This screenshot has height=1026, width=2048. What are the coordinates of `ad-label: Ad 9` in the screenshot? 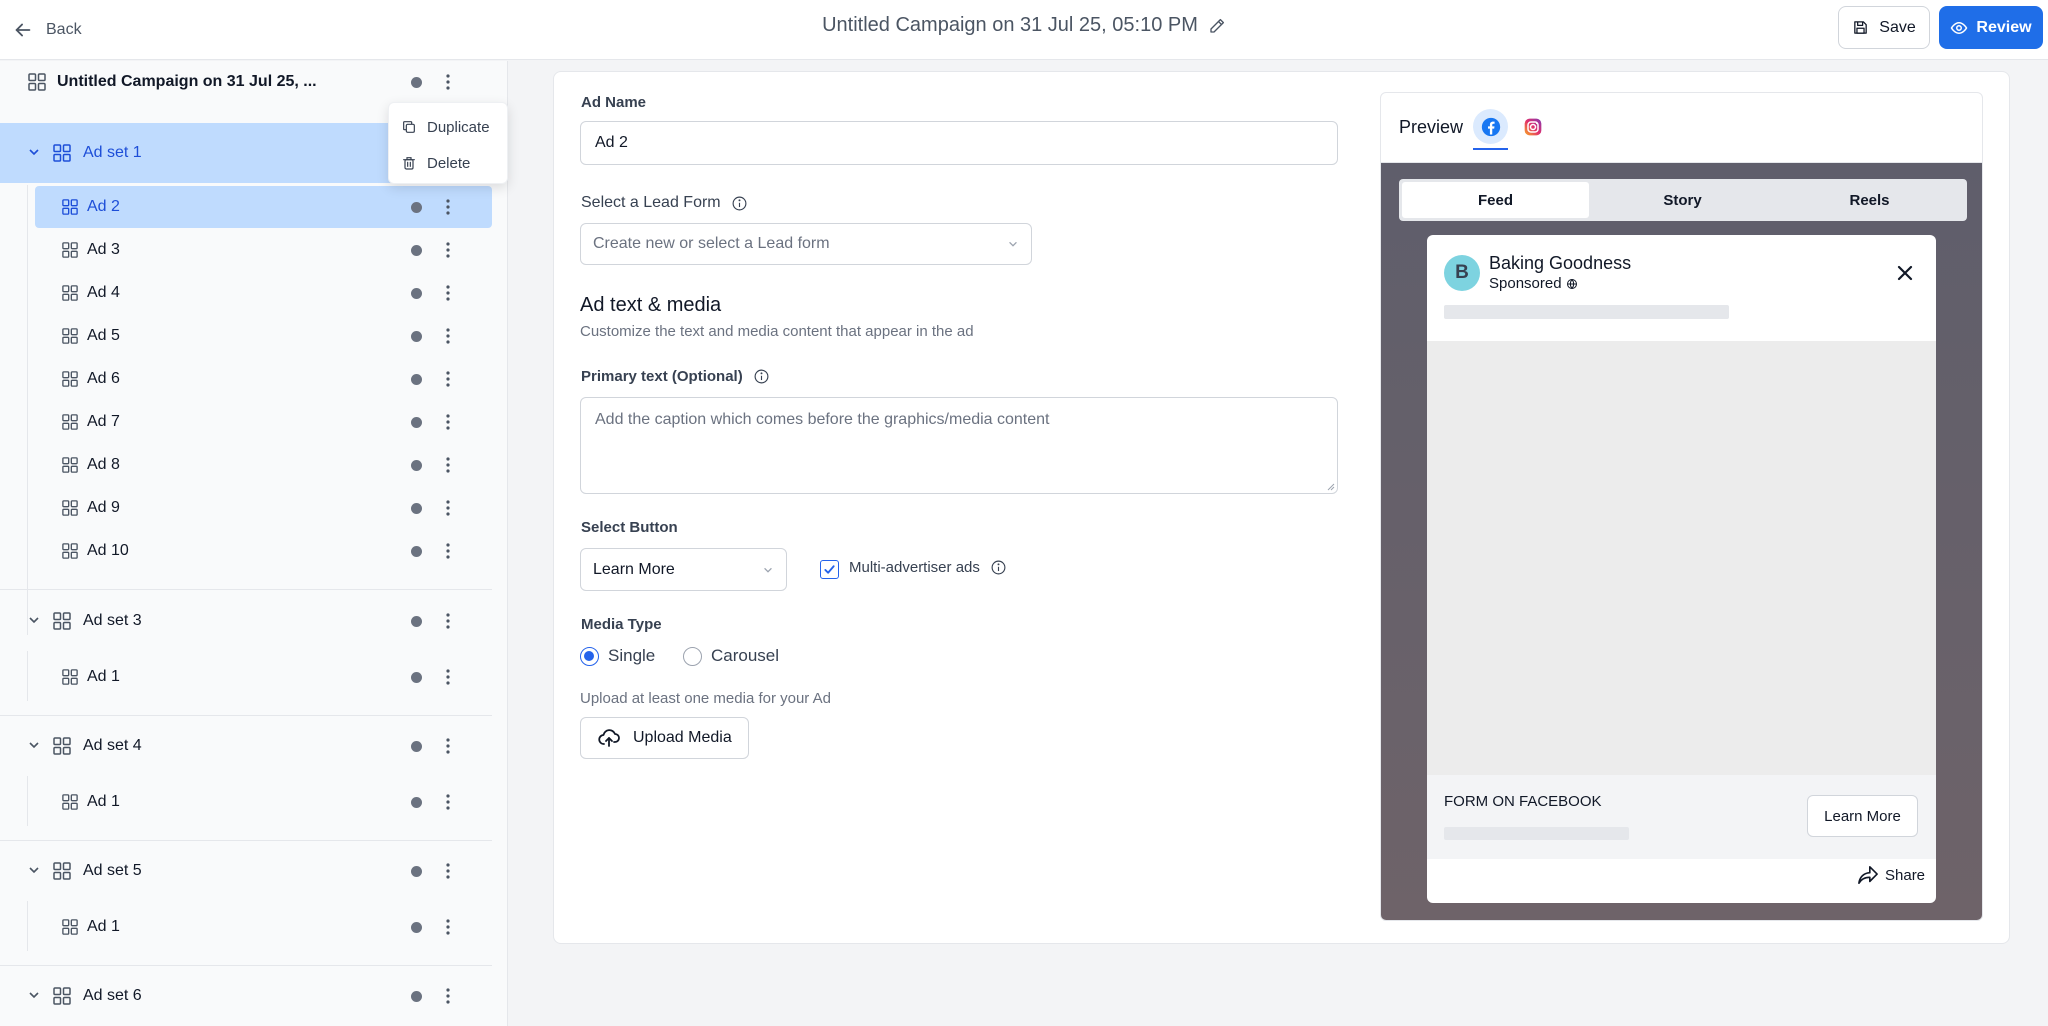 It's located at (103, 507).